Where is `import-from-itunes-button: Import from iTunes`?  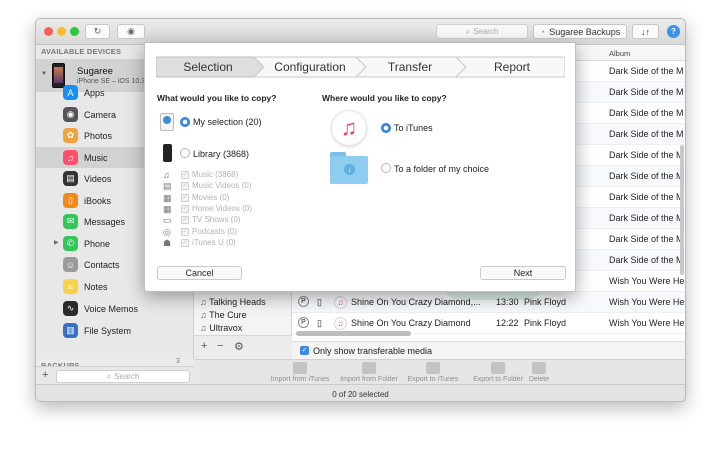
import-from-itunes-button: Import from iTunes is located at coordinates (300, 372).